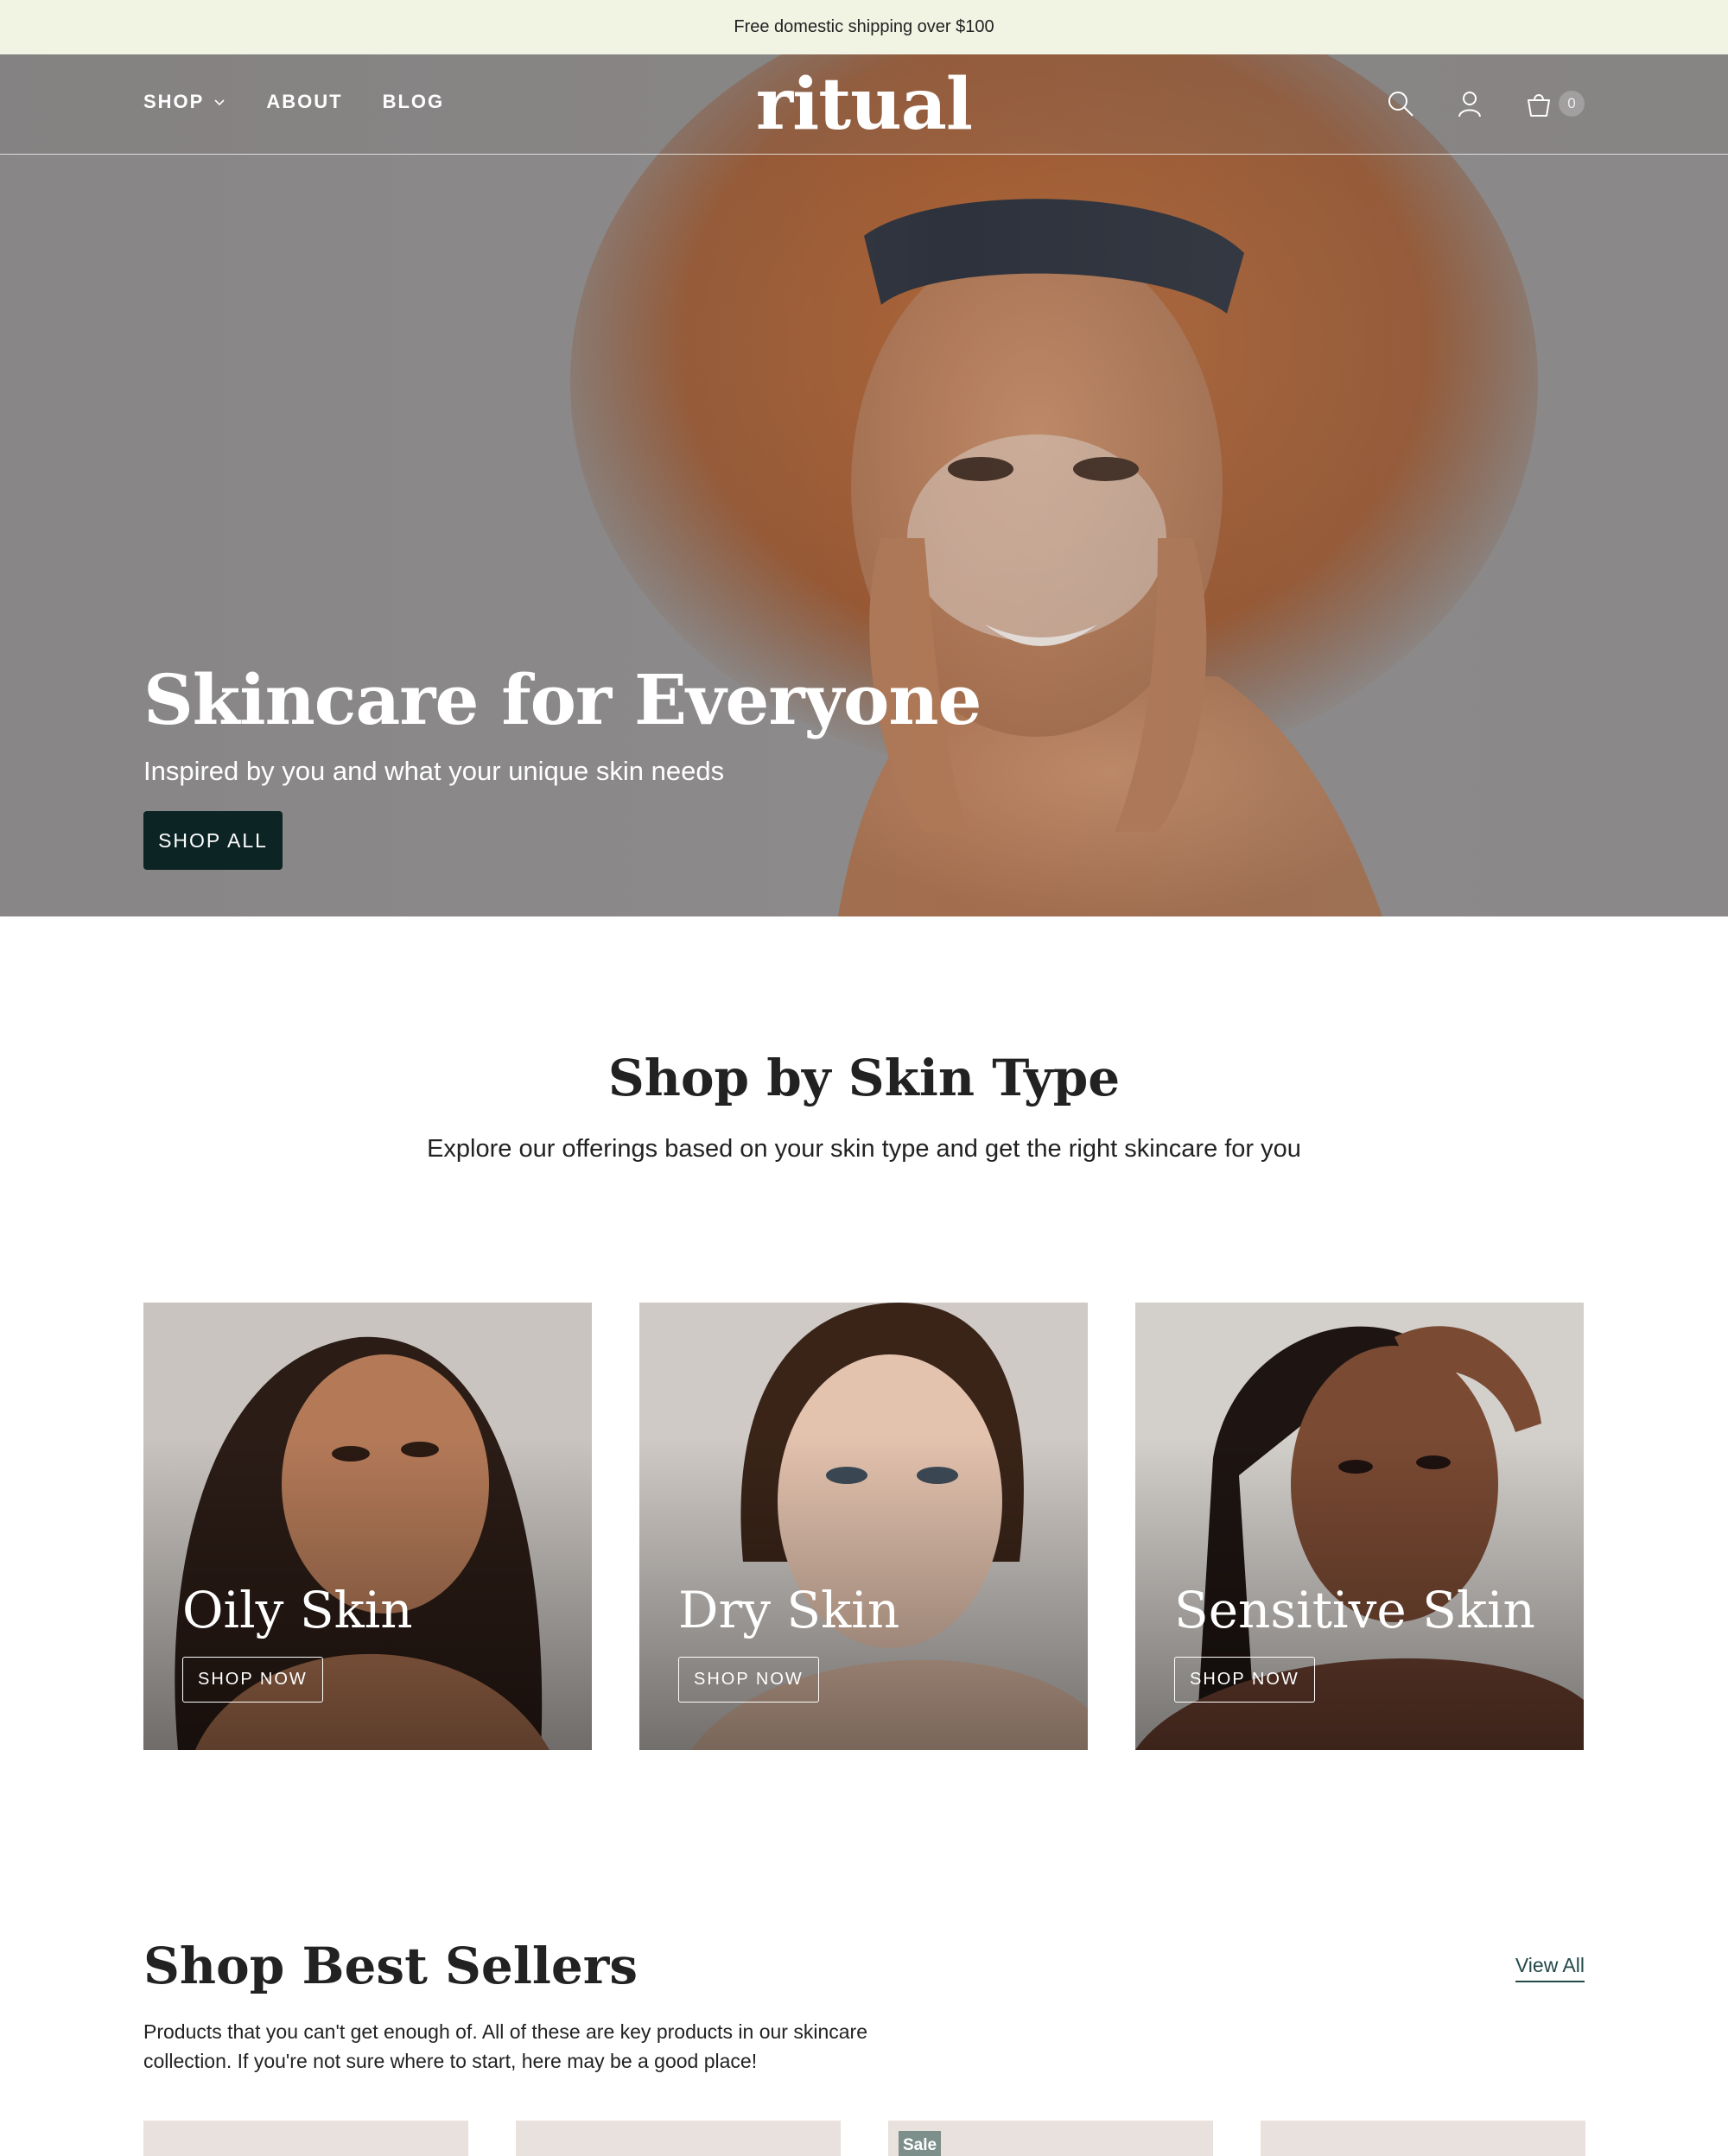 The image size is (1728, 2156). I want to click on shop-all-button: SHOP ALL, so click(213, 840).